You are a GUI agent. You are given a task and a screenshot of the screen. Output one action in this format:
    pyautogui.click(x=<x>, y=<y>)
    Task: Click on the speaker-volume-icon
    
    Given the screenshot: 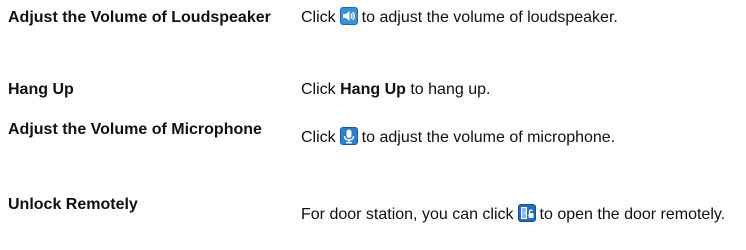 What is the action you would take?
    pyautogui.click(x=348, y=16)
    